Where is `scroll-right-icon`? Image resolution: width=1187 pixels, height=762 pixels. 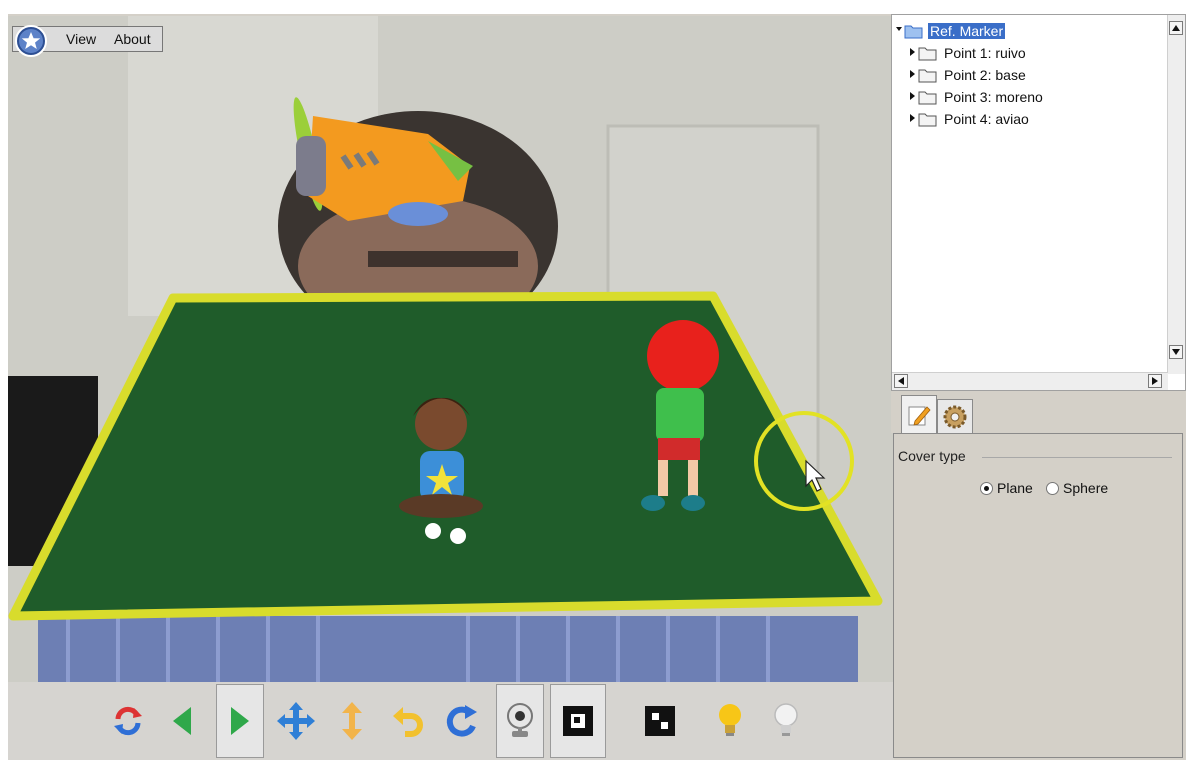 scroll-right-icon is located at coordinates (1155, 381).